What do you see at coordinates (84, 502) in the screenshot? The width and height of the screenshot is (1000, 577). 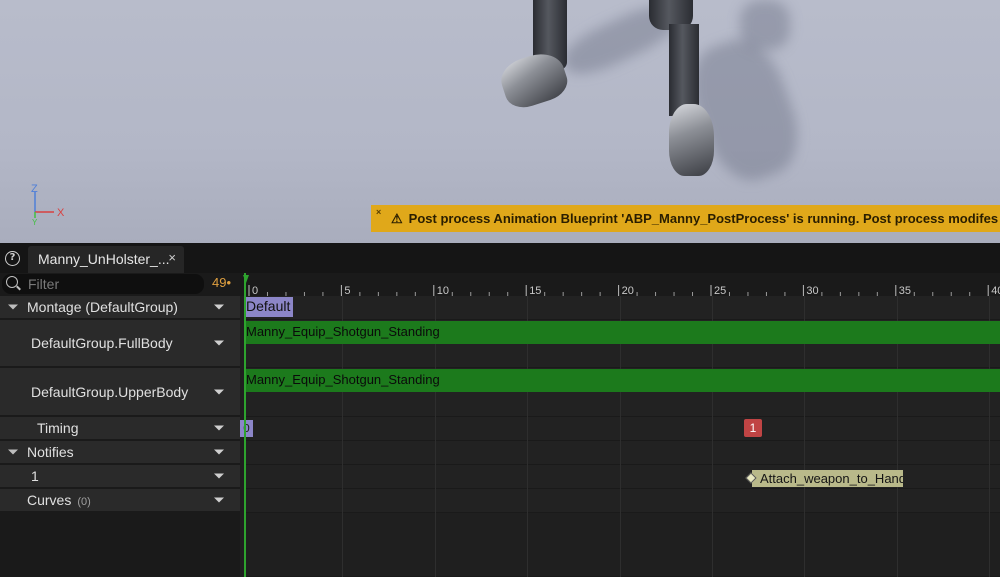 I see `curves-count: (0)` at bounding box center [84, 502].